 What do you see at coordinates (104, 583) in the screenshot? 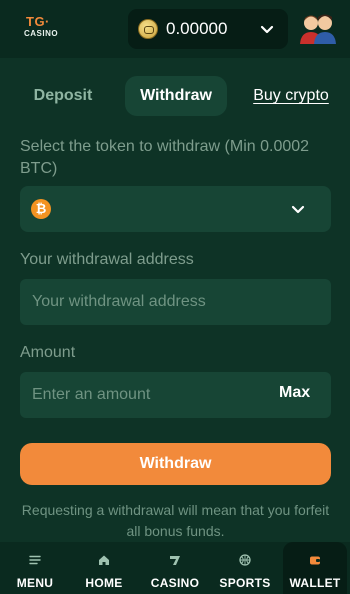
I see `nav-label: HOME` at bounding box center [104, 583].